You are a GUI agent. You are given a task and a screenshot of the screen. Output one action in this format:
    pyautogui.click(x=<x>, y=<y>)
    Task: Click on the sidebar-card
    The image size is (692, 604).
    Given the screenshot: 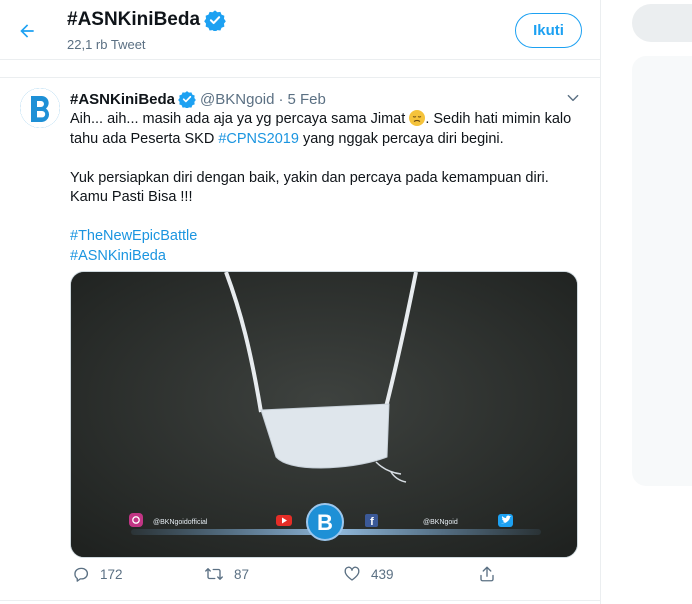 What is the action you would take?
    pyautogui.click(x=662, y=271)
    